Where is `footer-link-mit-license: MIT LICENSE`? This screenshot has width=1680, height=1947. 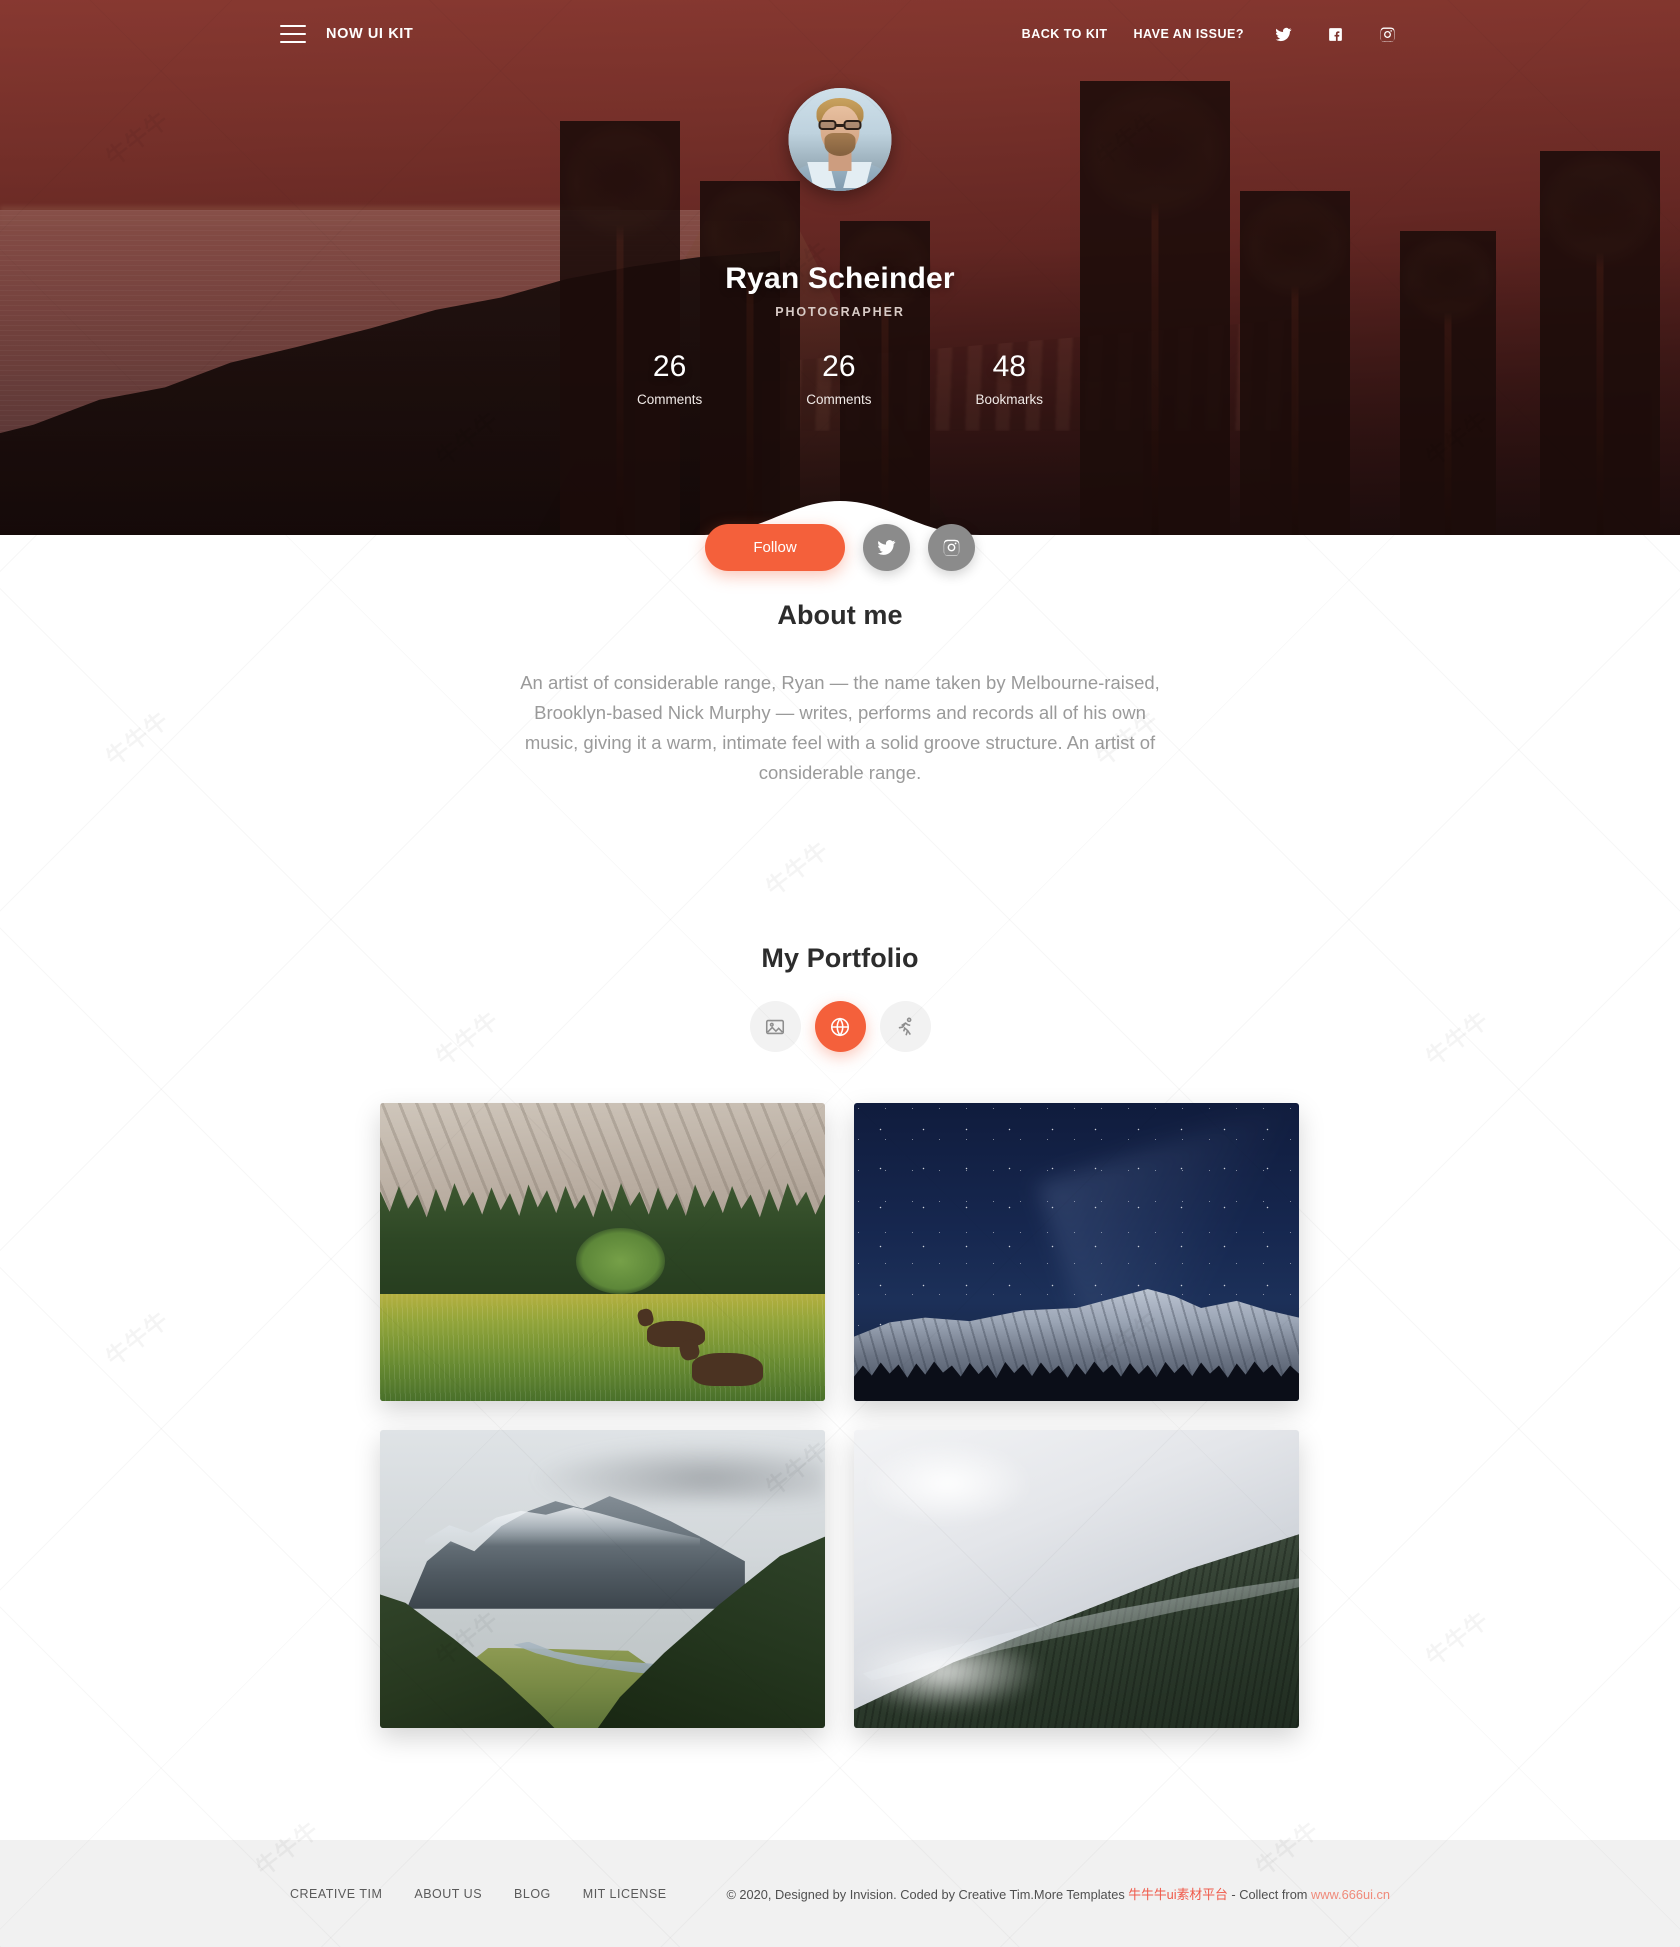 footer-link-mit-license: MIT LICENSE is located at coordinates (625, 1894).